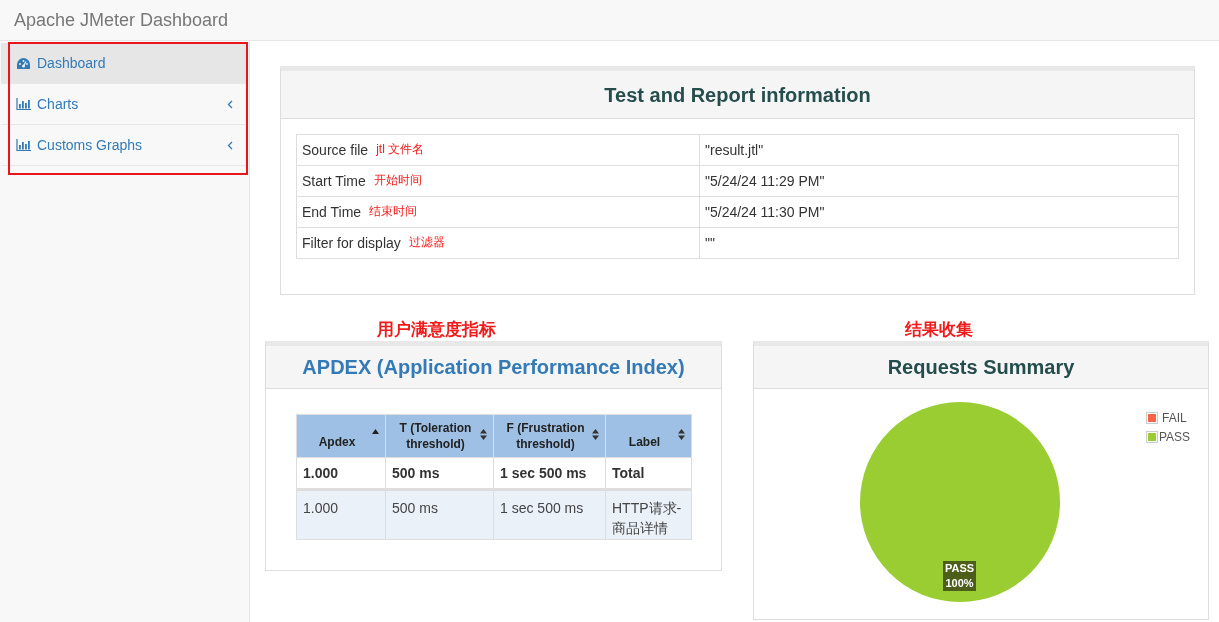 The image size is (1219, 622). What do you see at coordinates (549, 436) in the screenshot?
I see `column-header: F (Frustration threshold)` at bounding box center [549, 436].